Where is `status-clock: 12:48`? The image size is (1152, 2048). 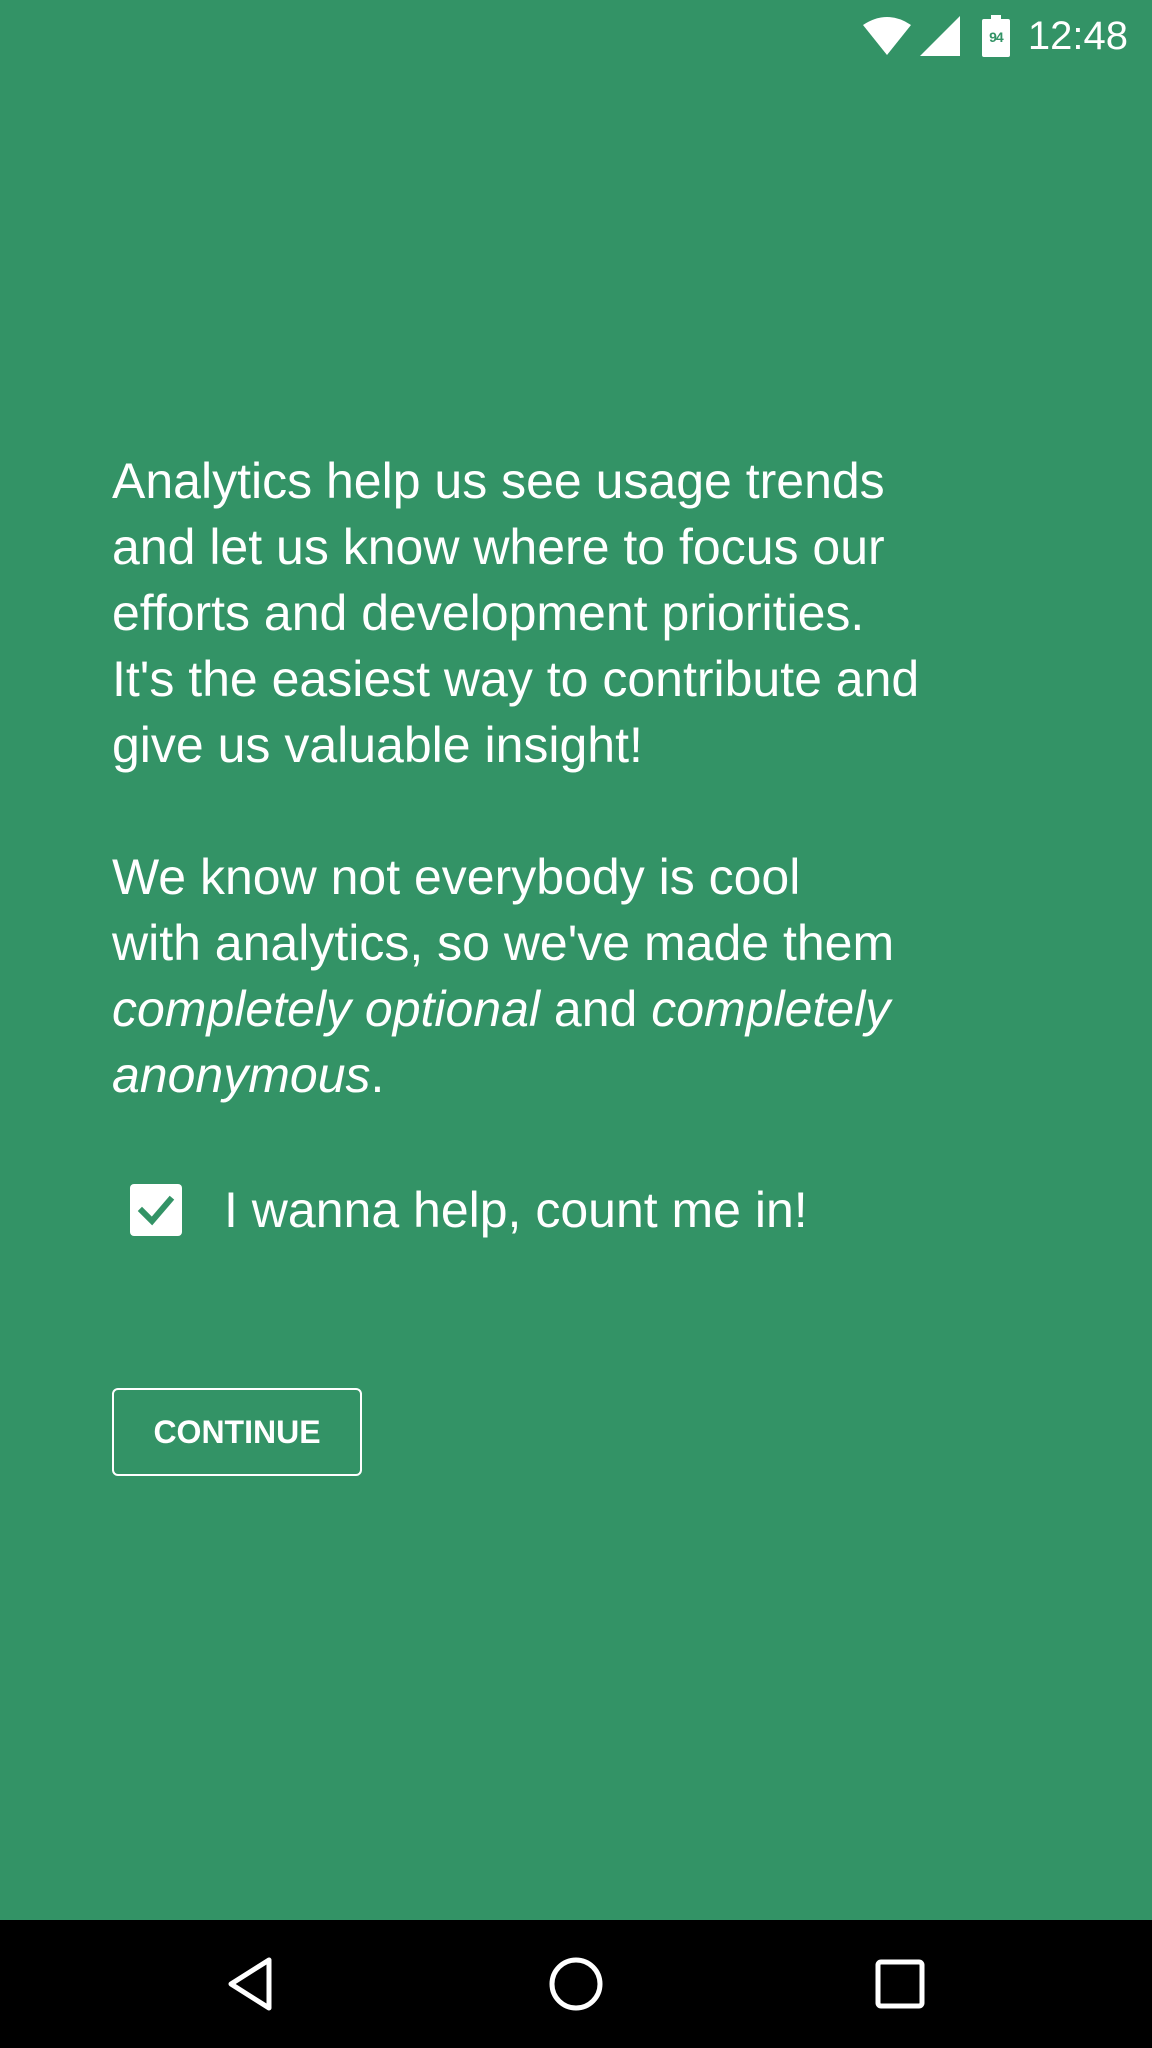
status-clock: 12:48 is located at coordinates (1077, 36).